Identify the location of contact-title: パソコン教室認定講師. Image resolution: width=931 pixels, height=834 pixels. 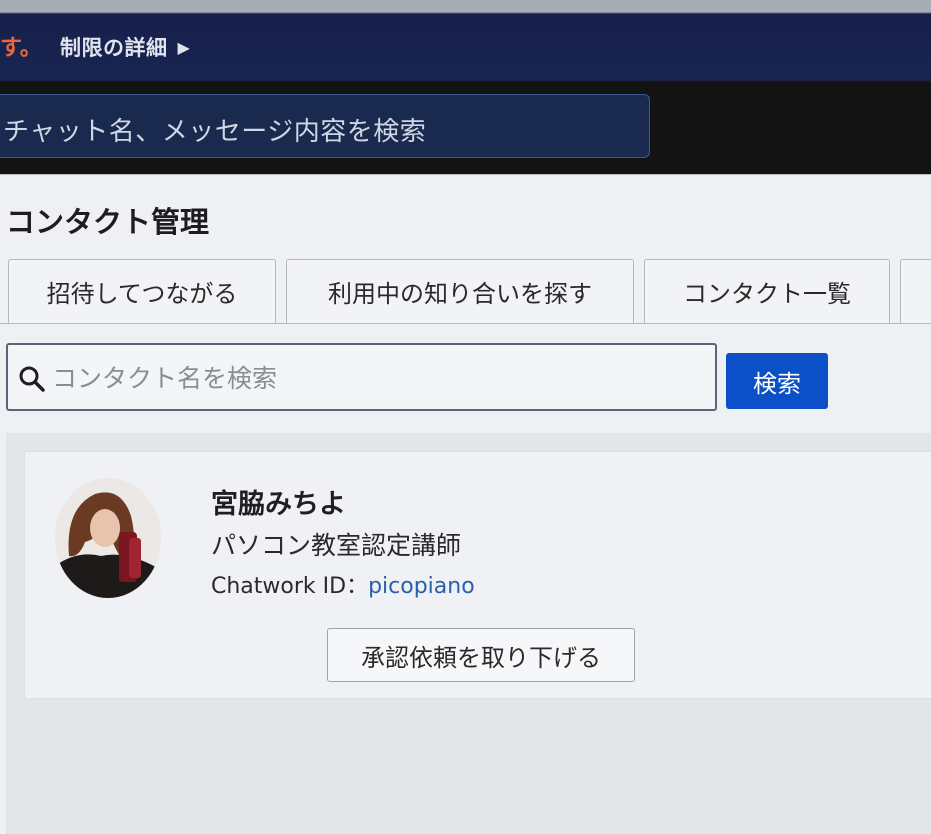
(336, 545).